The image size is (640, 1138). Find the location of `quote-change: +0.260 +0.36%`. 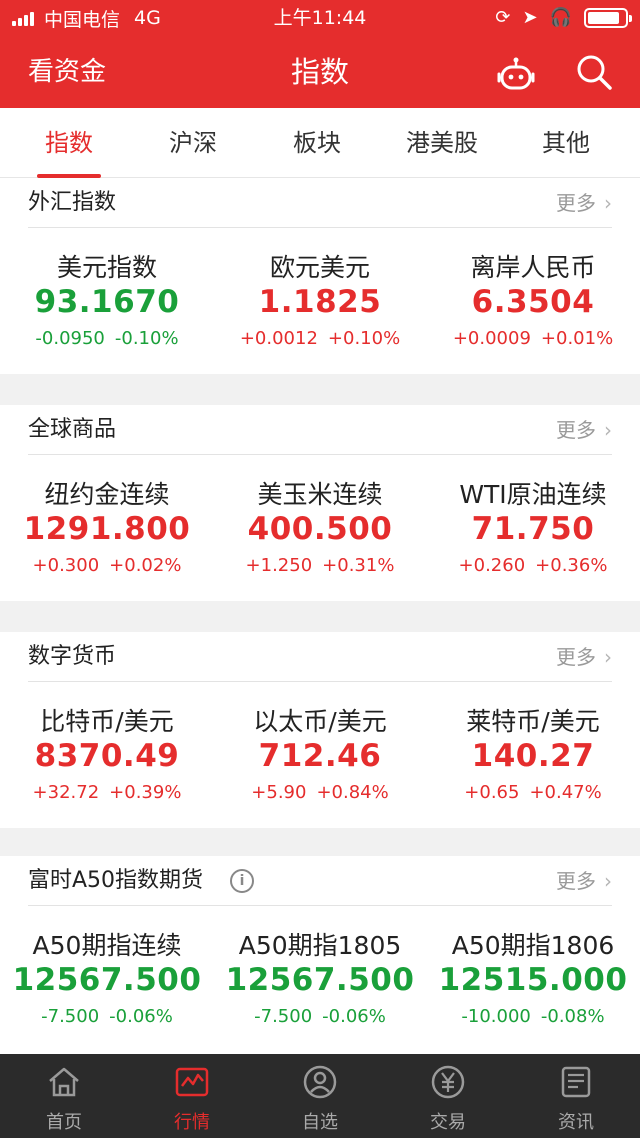

quote-change: +0.260 +0.36% is located at coordinates (533, 565).